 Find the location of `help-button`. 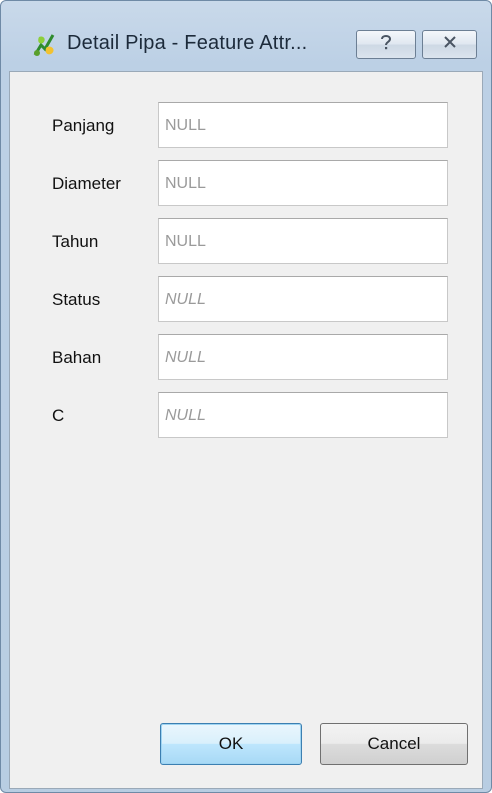

help-button is located at coordinates (386, 44).